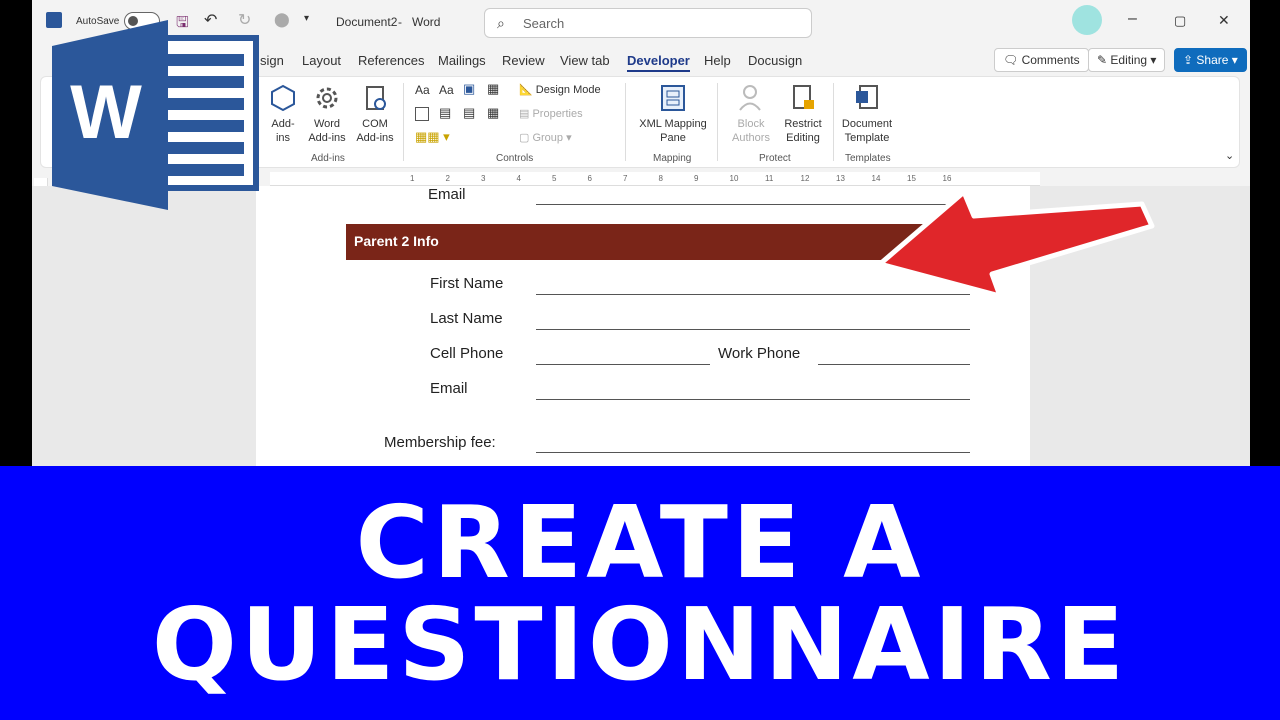  I want to click on section-header: Parent 2 Info, so click(651, 242).